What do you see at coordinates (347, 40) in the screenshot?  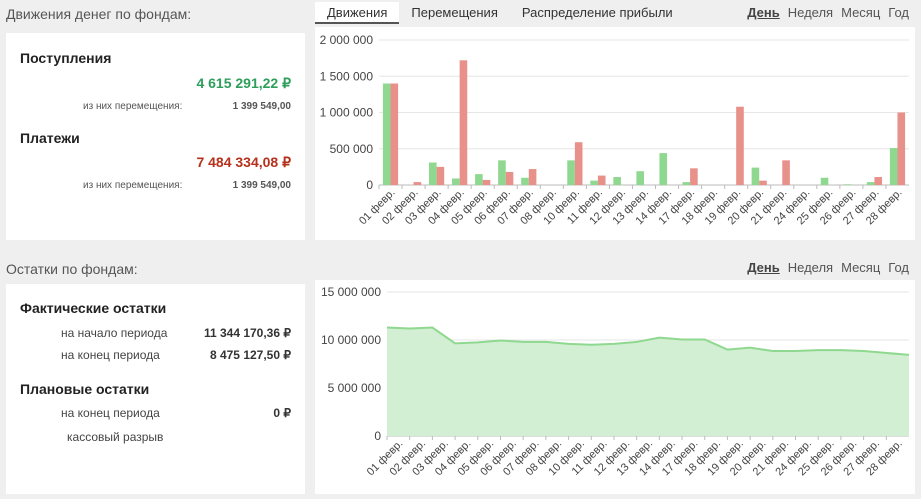 I see `y-tick-label: 2 000 000` at bounding box center [347, 40].